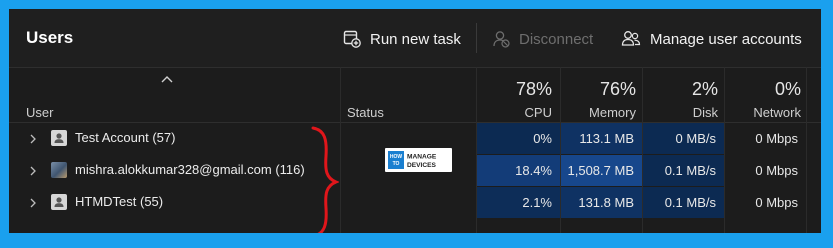 The image size is (833, 248). Describe the element at coordinates (683, 138) in the screenshot. I see `disk-cell: 0 MB/s` at that location.